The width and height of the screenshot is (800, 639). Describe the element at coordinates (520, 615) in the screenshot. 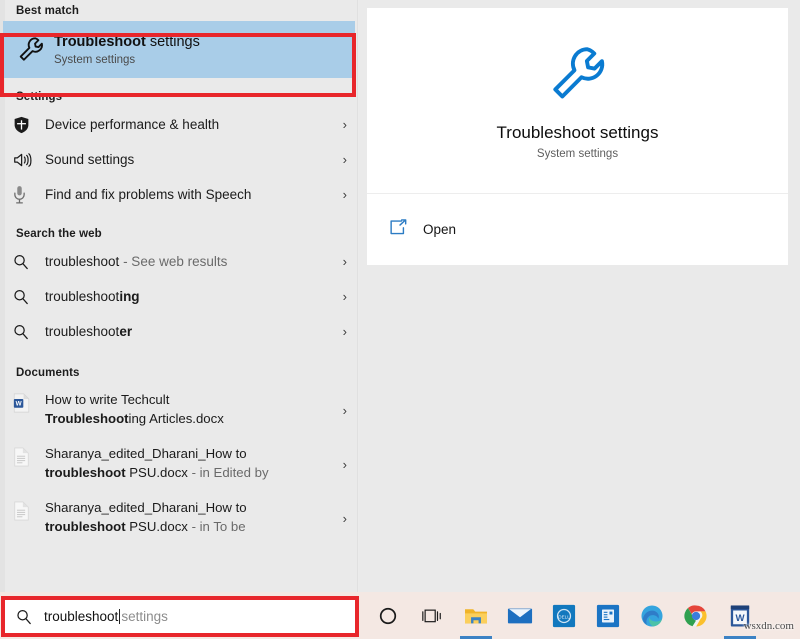

I see `mail-icon` at that location.